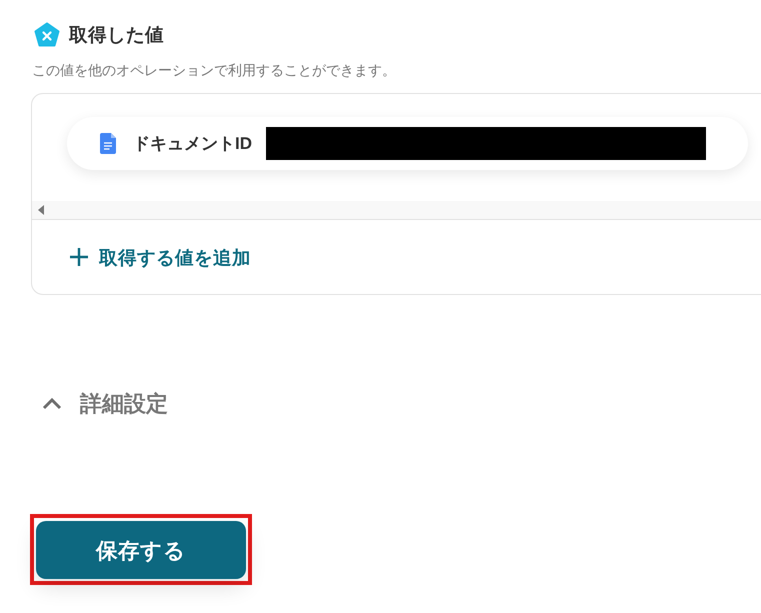 This screenshot has height=613, width=761. What do you see at coordinates (407, 143) in the screenshot?
I see `value-chip: ドキュメントID` at bounding box center [407, 143].